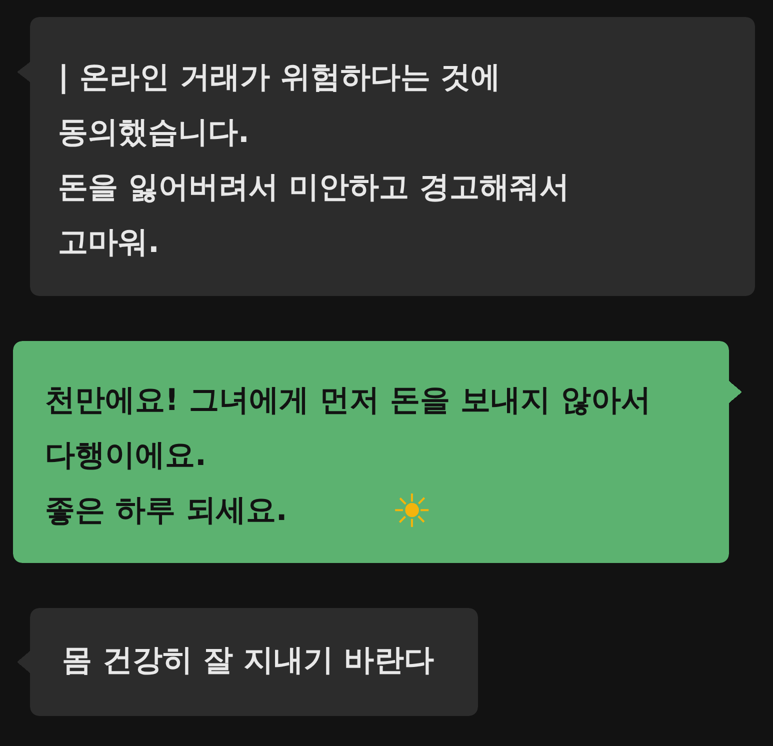 The image size is (773, 746). Describe the element at coordinates (412, 510) in the screenshot. I see `sun-icon: ☀` at that location.